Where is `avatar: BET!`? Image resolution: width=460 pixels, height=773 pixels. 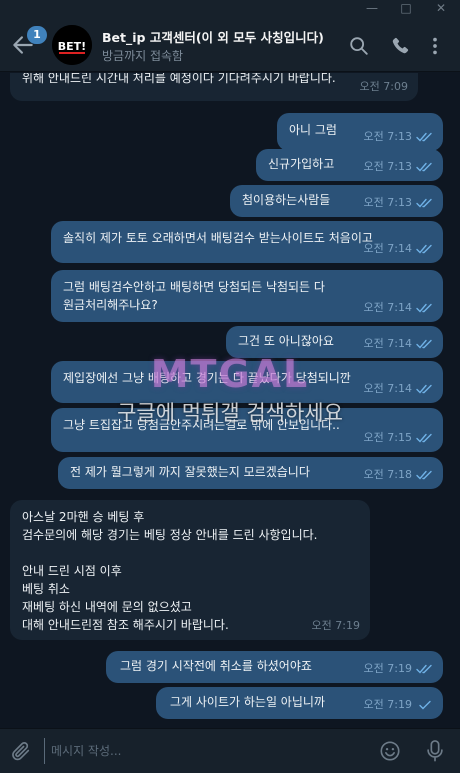 avatar: BET! is located at coordinates (72, 45).